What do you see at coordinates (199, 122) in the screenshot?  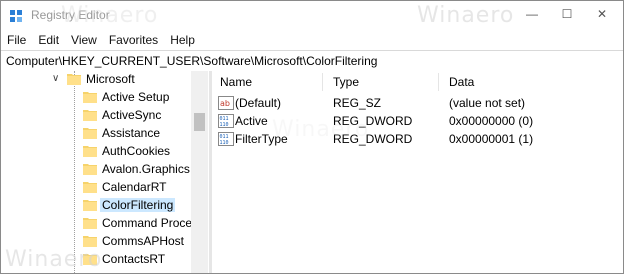 I see `scrollbar-thumb` at bounding box center [199, 122].